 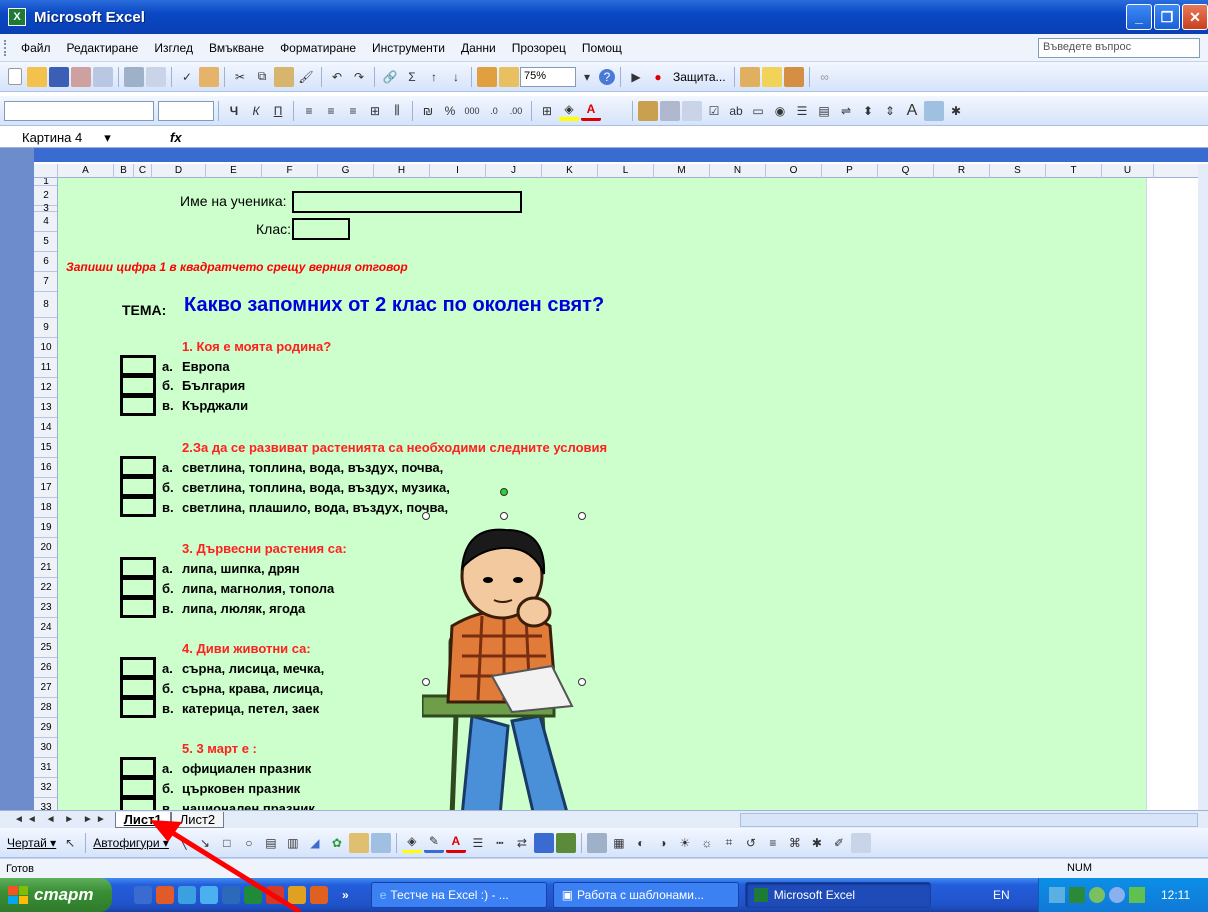 What do you see at coordinates (45, 428) in the screenshot?
I see `row-header: 14` at bounding box center [45, 428].